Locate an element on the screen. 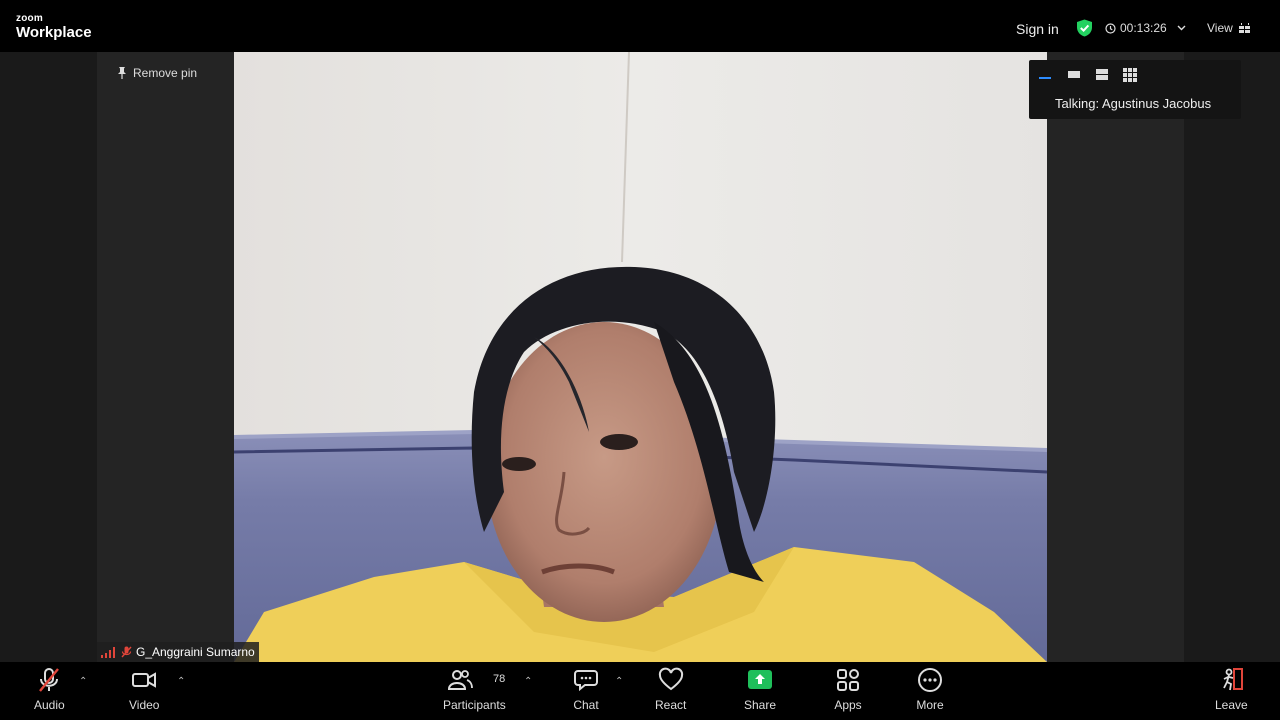 The image size is (1280, 720). zoom-logo: zoom Workplace is located at coordinates (54, 27).